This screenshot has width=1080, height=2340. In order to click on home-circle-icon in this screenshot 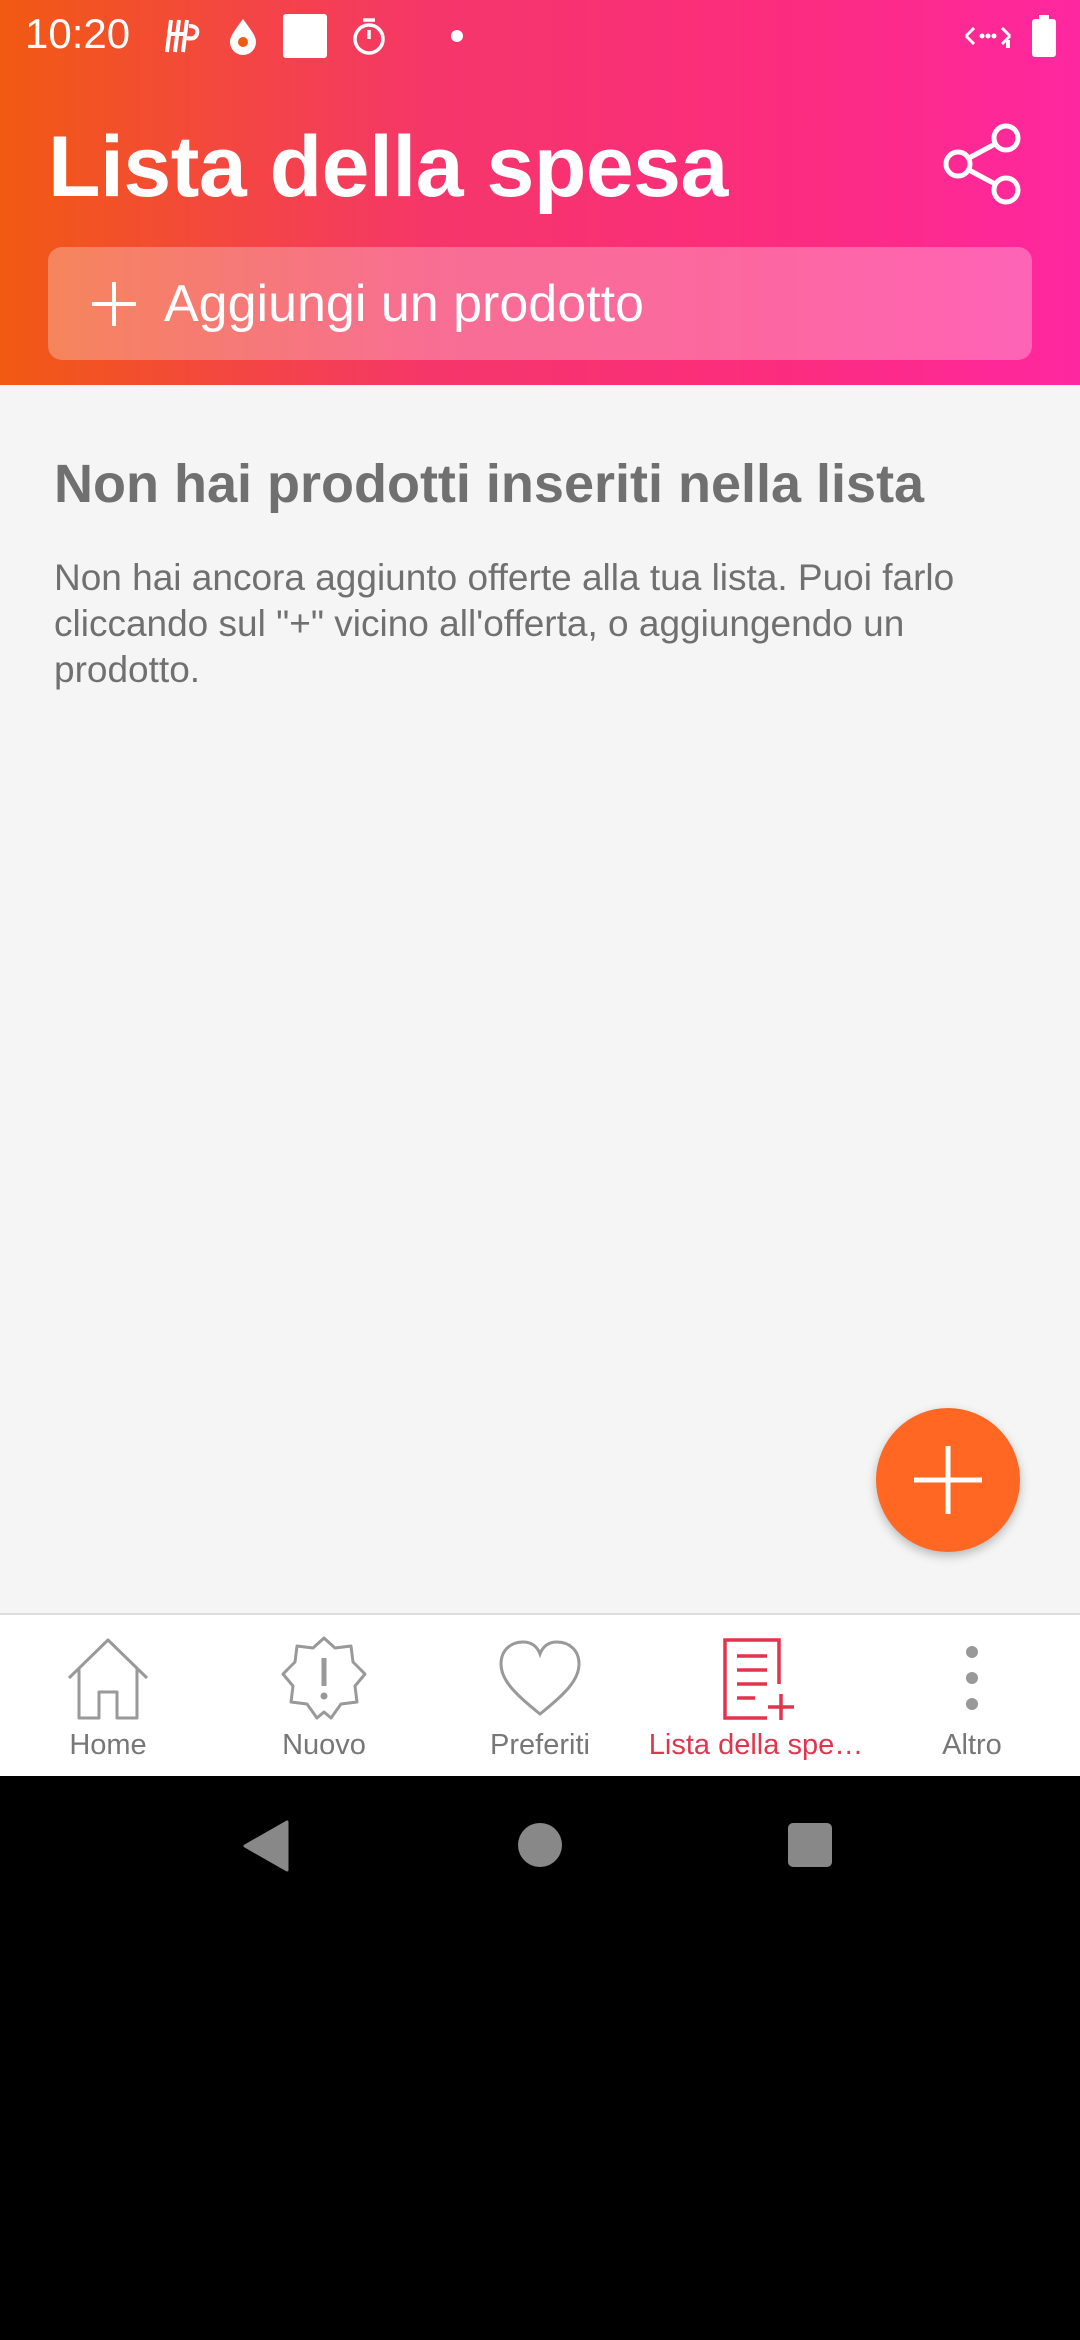, I will do `click(540, 1845)`.